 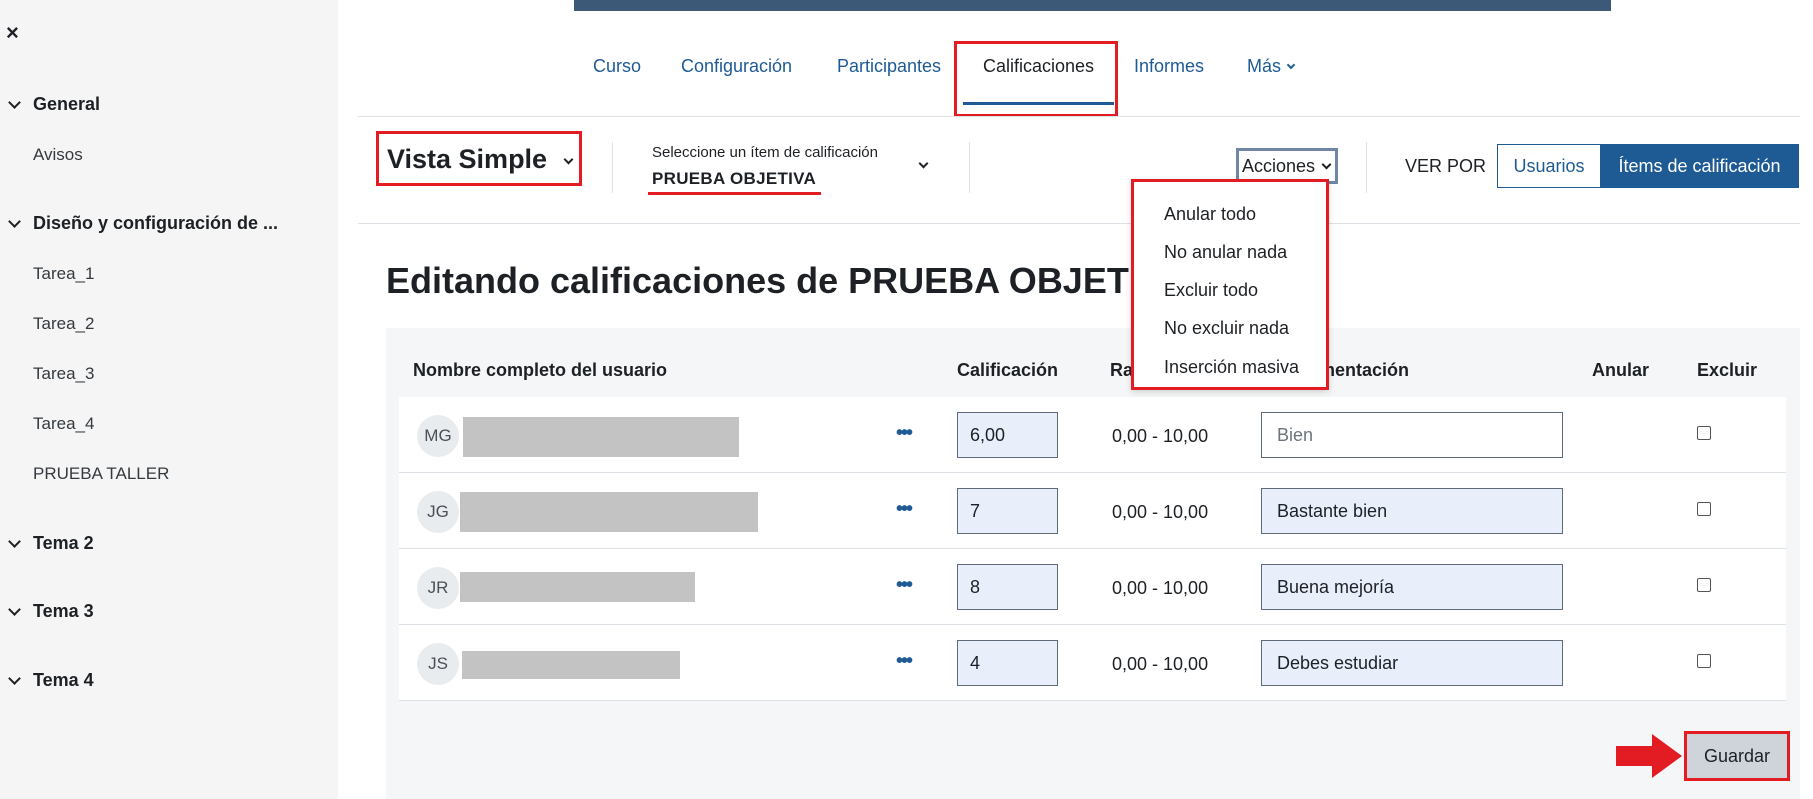 What do you see at coordinates (1079, 116) in the screenshot?
I see `nav-divider` at bounding box center [1079, 116].